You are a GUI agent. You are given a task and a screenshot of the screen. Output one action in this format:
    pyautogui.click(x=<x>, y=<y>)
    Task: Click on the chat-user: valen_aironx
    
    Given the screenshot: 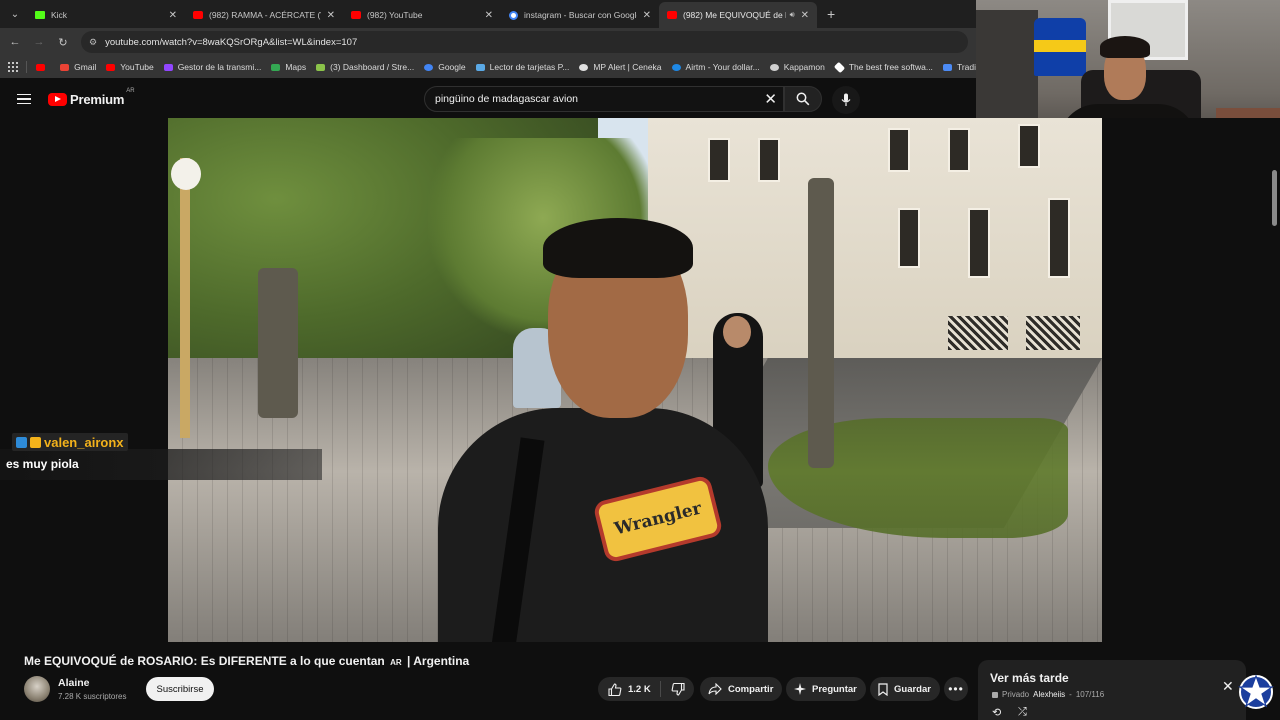 What is the action you would take?
    pyautogui.click(x=70, y=442)
    